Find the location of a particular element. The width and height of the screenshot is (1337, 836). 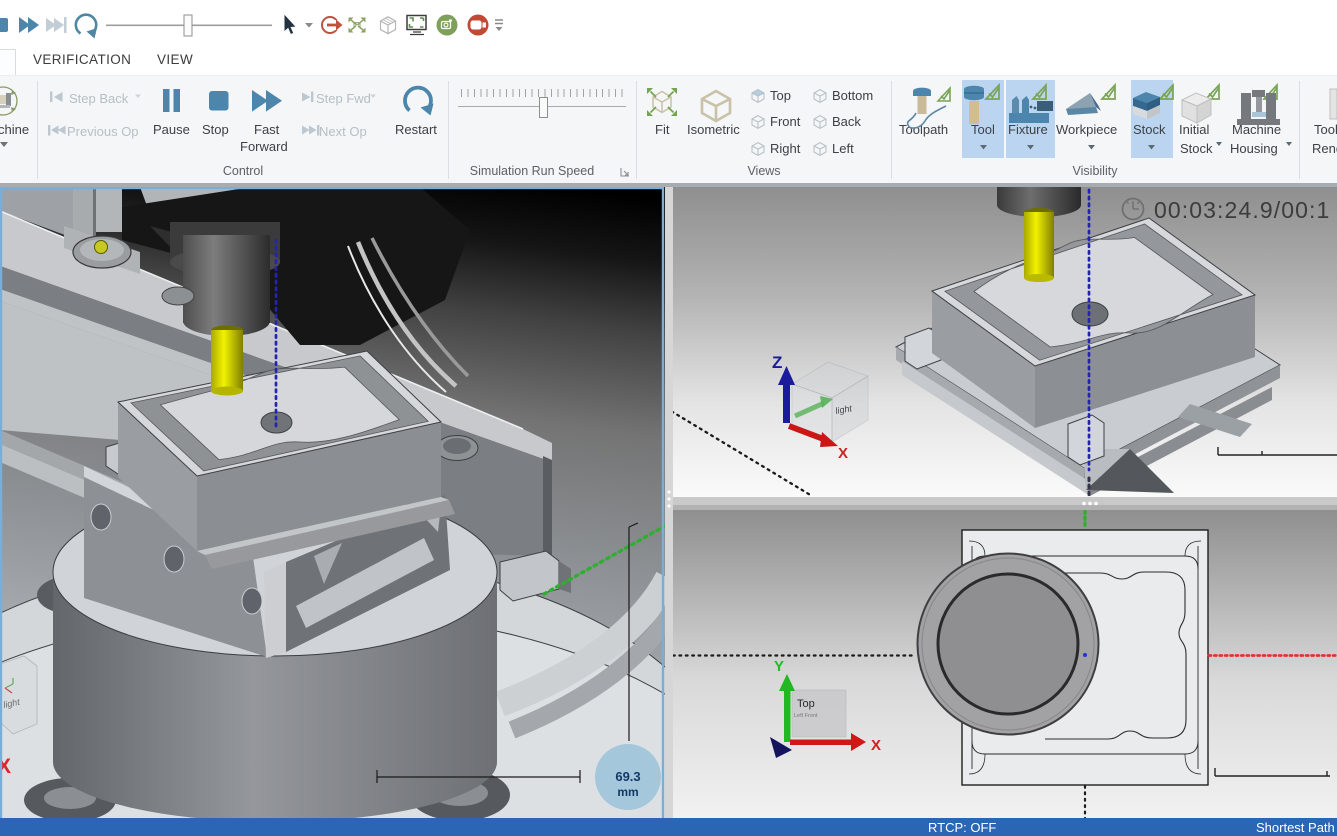

svg-text: Y is located at coordinates (779, 666).